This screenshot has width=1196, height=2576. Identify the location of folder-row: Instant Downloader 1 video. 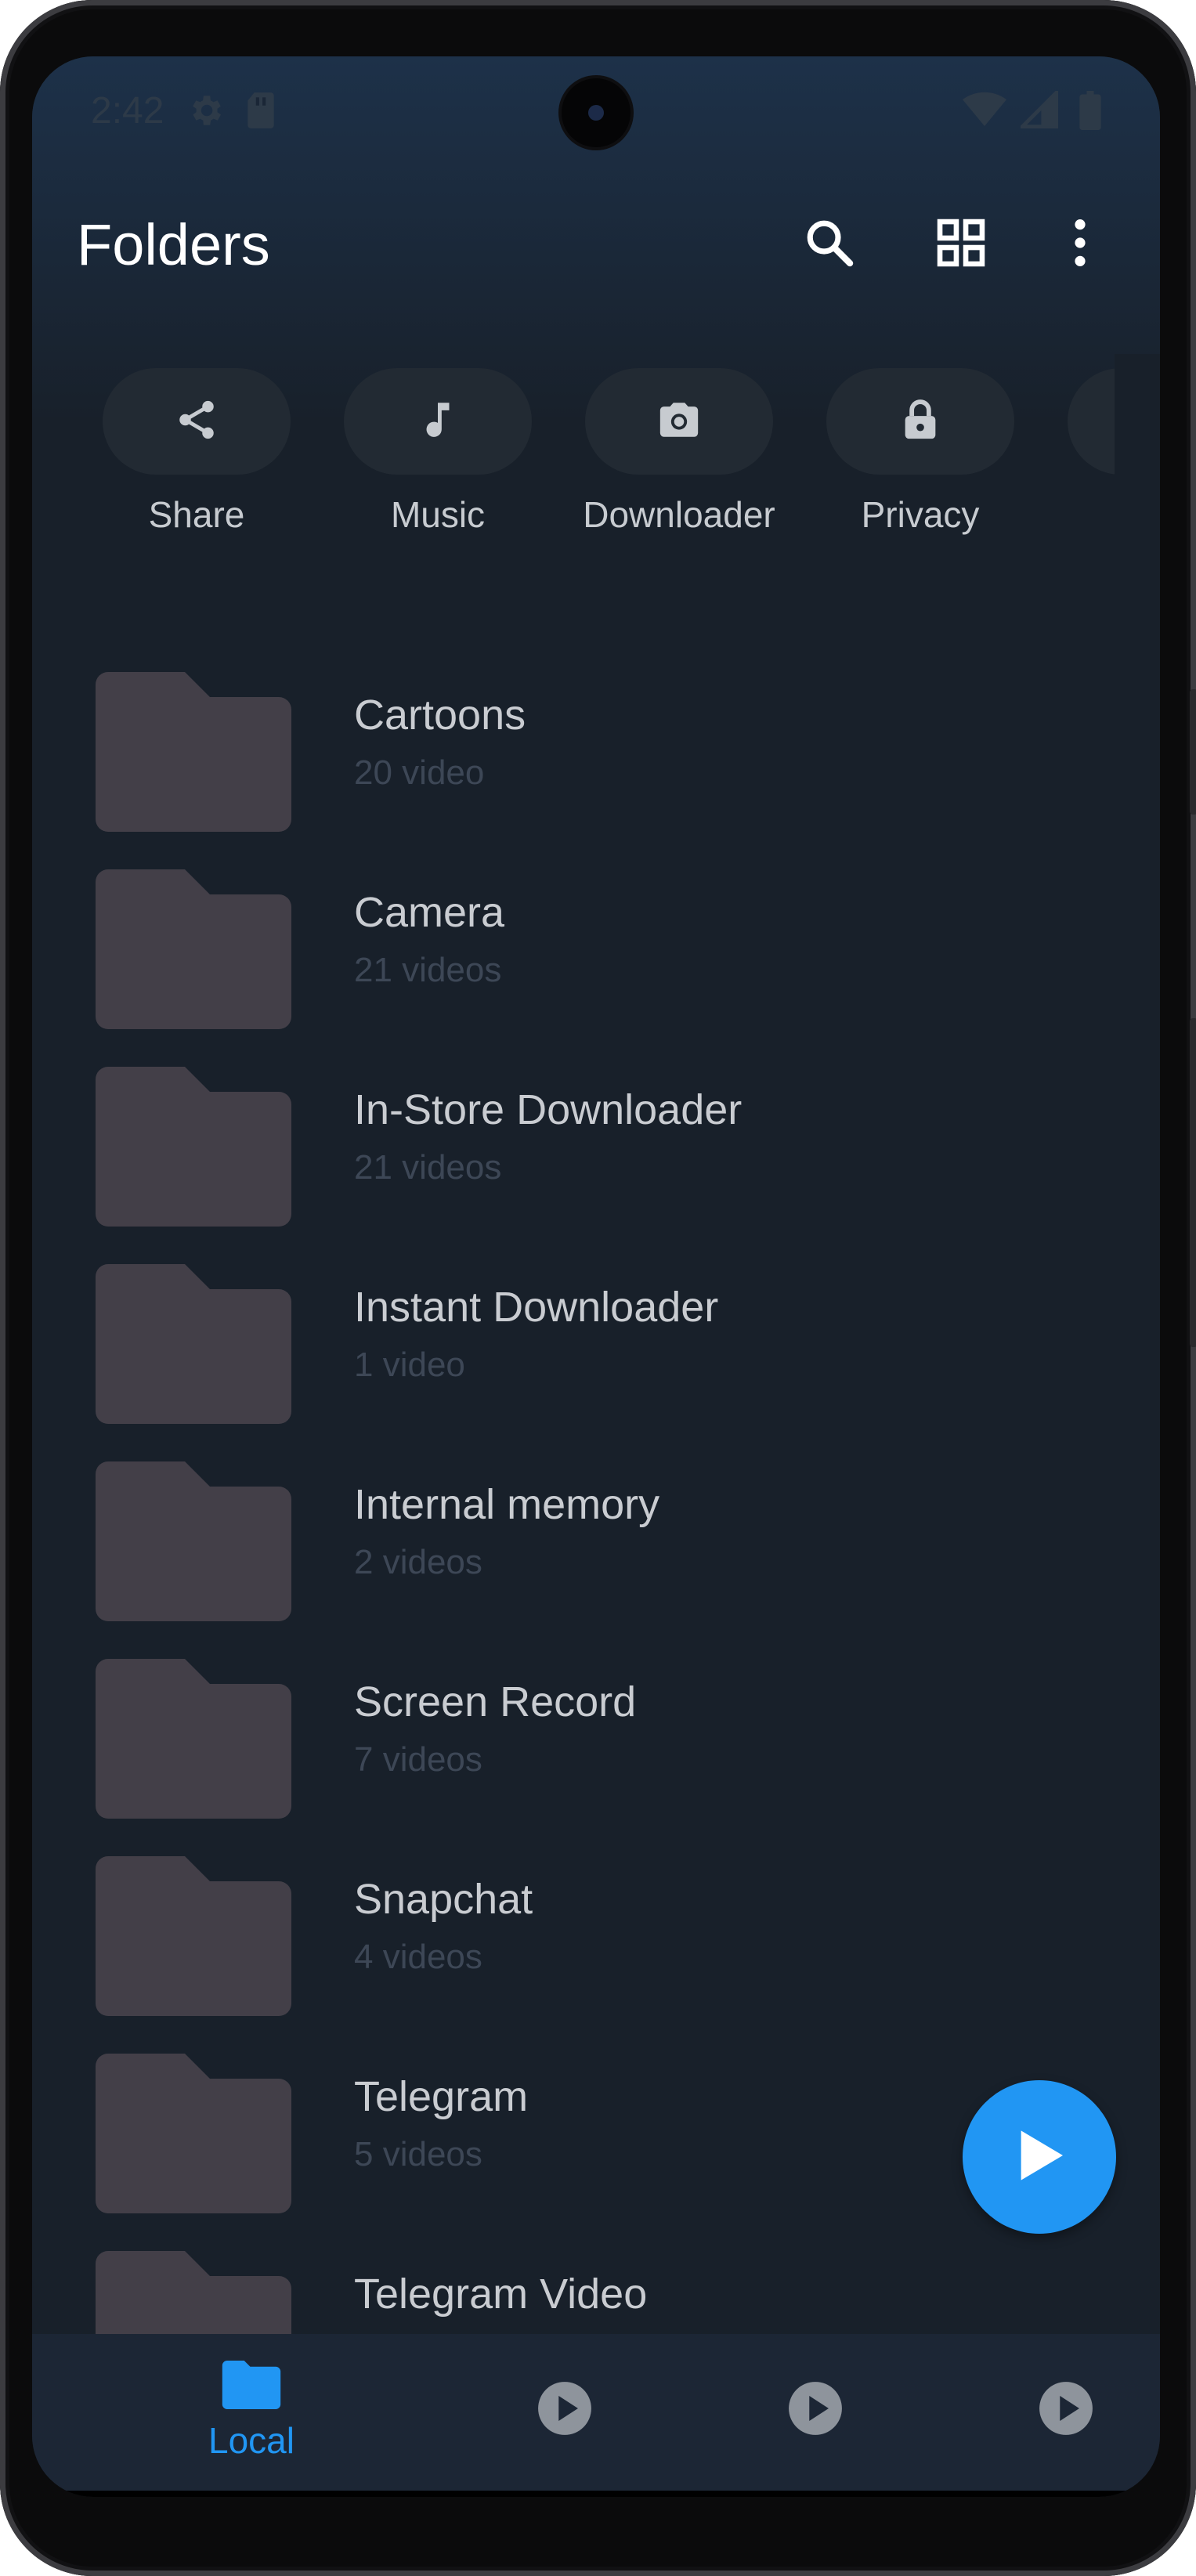
(596, 1326).